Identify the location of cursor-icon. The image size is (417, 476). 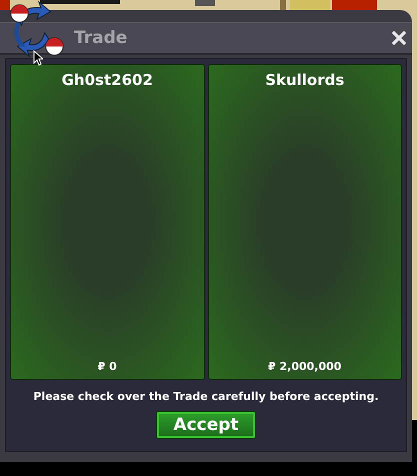
(38, 58).